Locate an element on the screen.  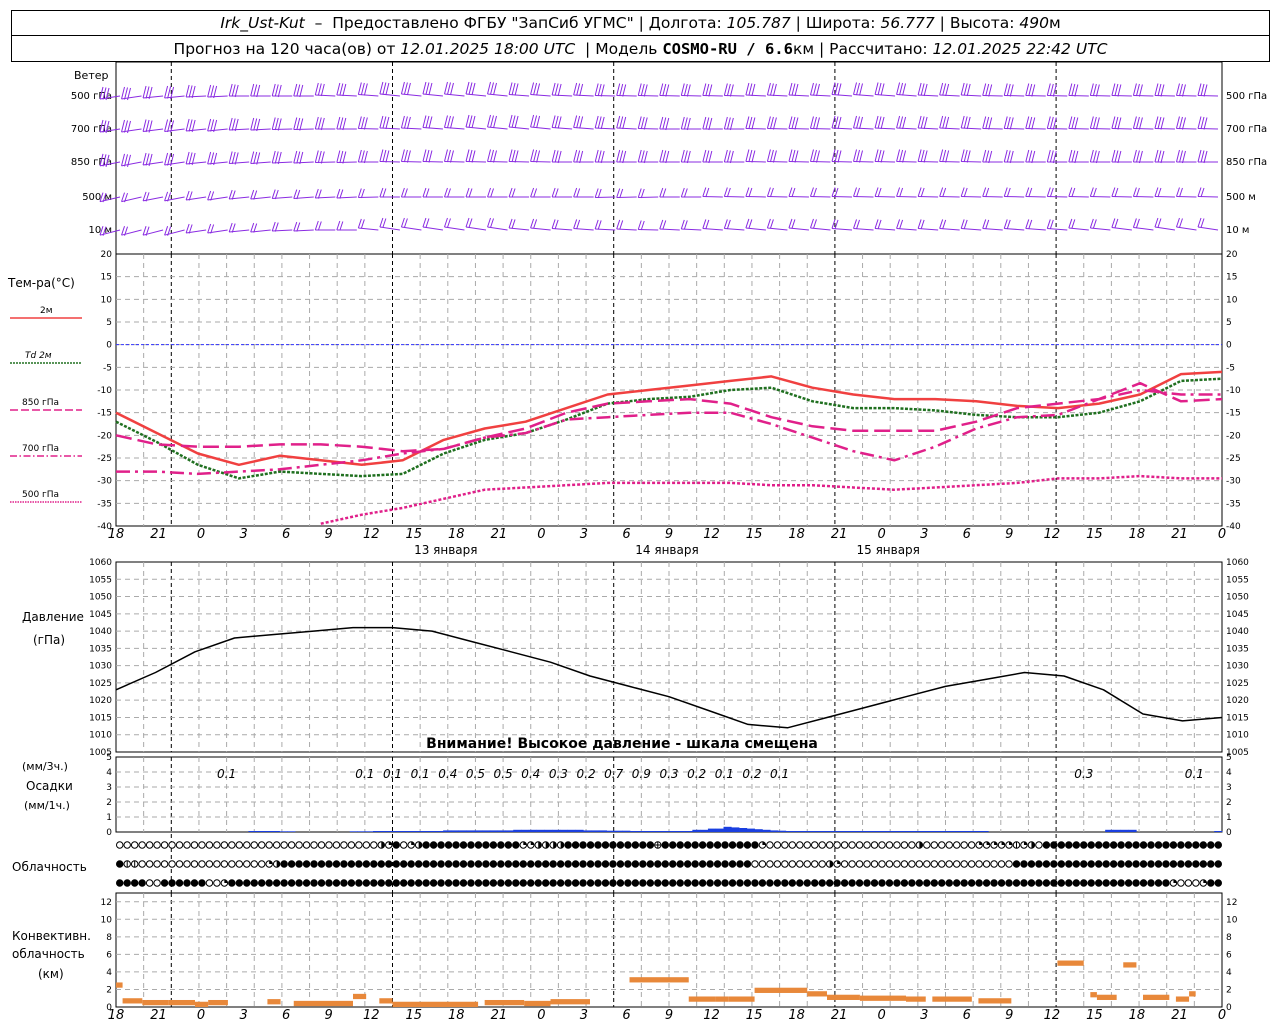
precip-3h-sum: 0.1 is located at coordinates (392, 774).